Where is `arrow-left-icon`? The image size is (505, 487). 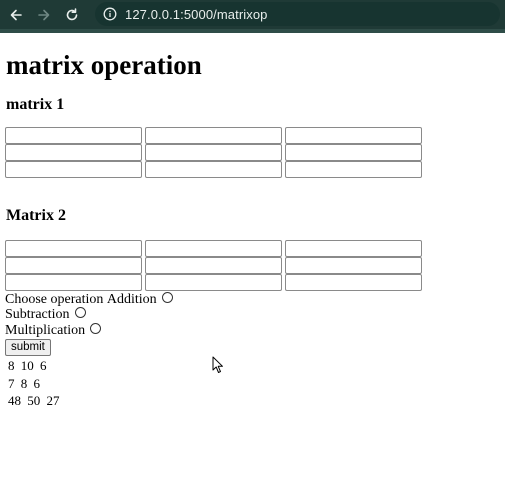
arrow-left-icon is located at coordinates (16, 15).